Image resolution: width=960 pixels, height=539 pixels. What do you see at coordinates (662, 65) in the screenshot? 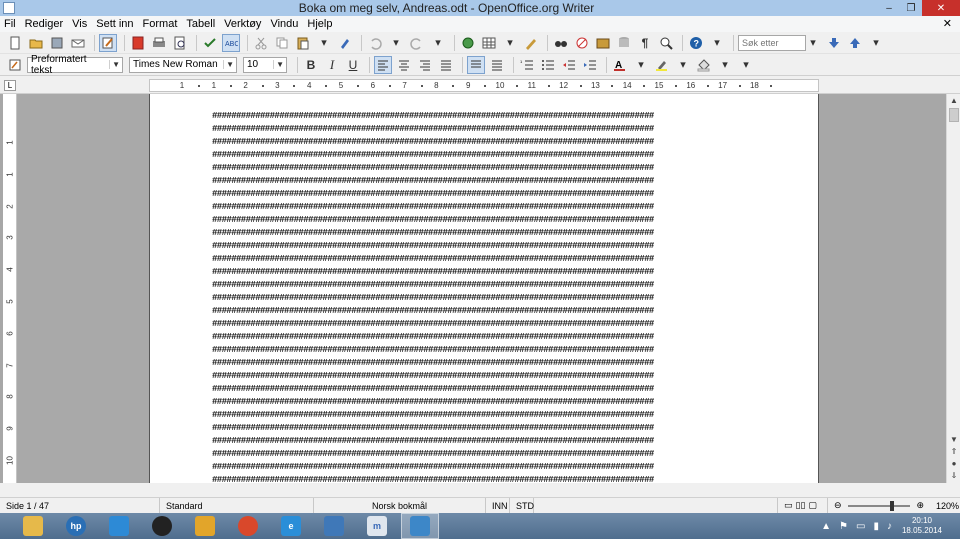
I see `highlighting-icon` at bounding box center [662, 65].